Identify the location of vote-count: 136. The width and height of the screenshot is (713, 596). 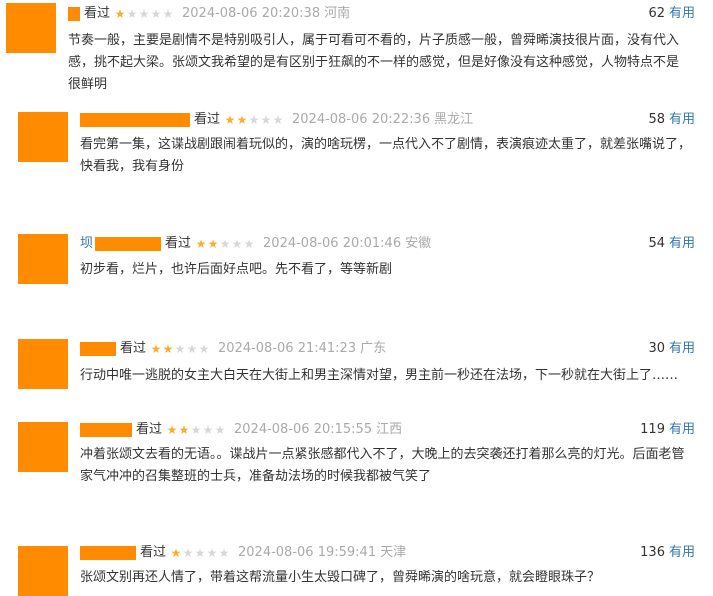
(652, 552).